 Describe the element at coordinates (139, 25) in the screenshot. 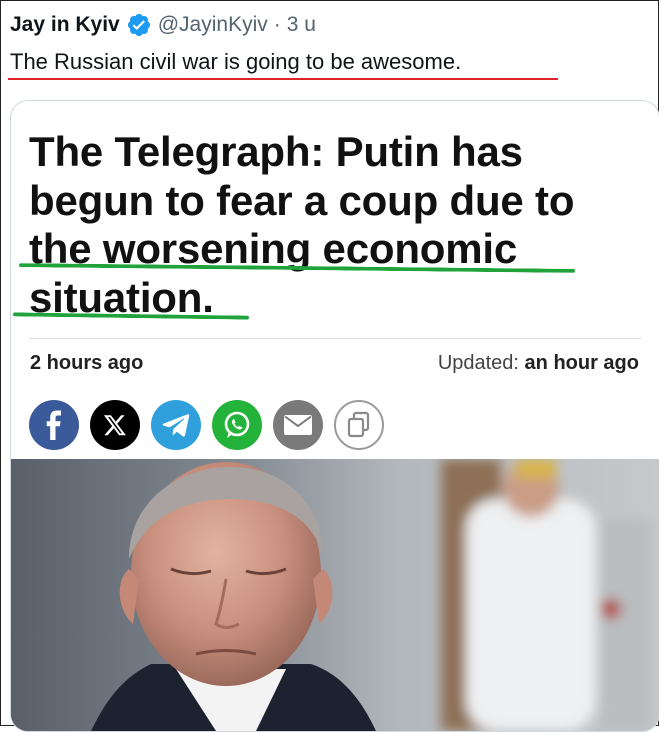

I see `verified-badge-icon` at that location.